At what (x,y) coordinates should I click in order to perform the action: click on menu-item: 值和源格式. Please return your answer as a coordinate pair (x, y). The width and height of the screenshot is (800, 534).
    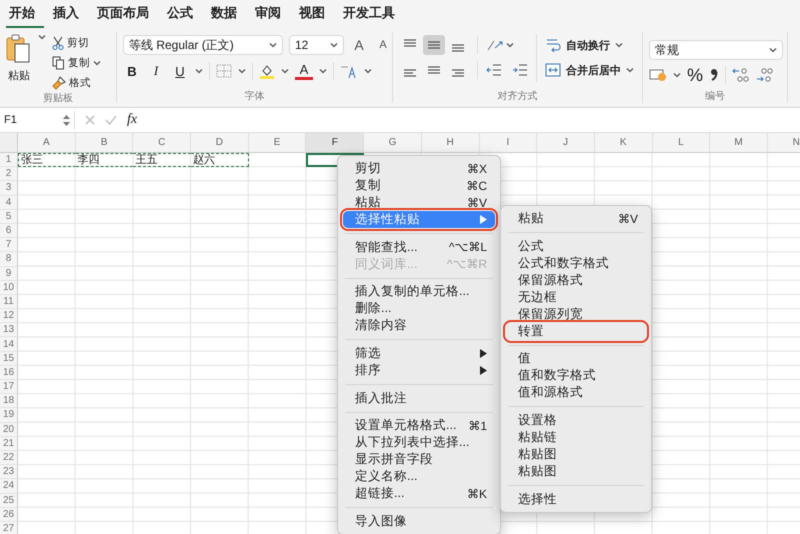
    Looking at the image, I should click on (576, 393).